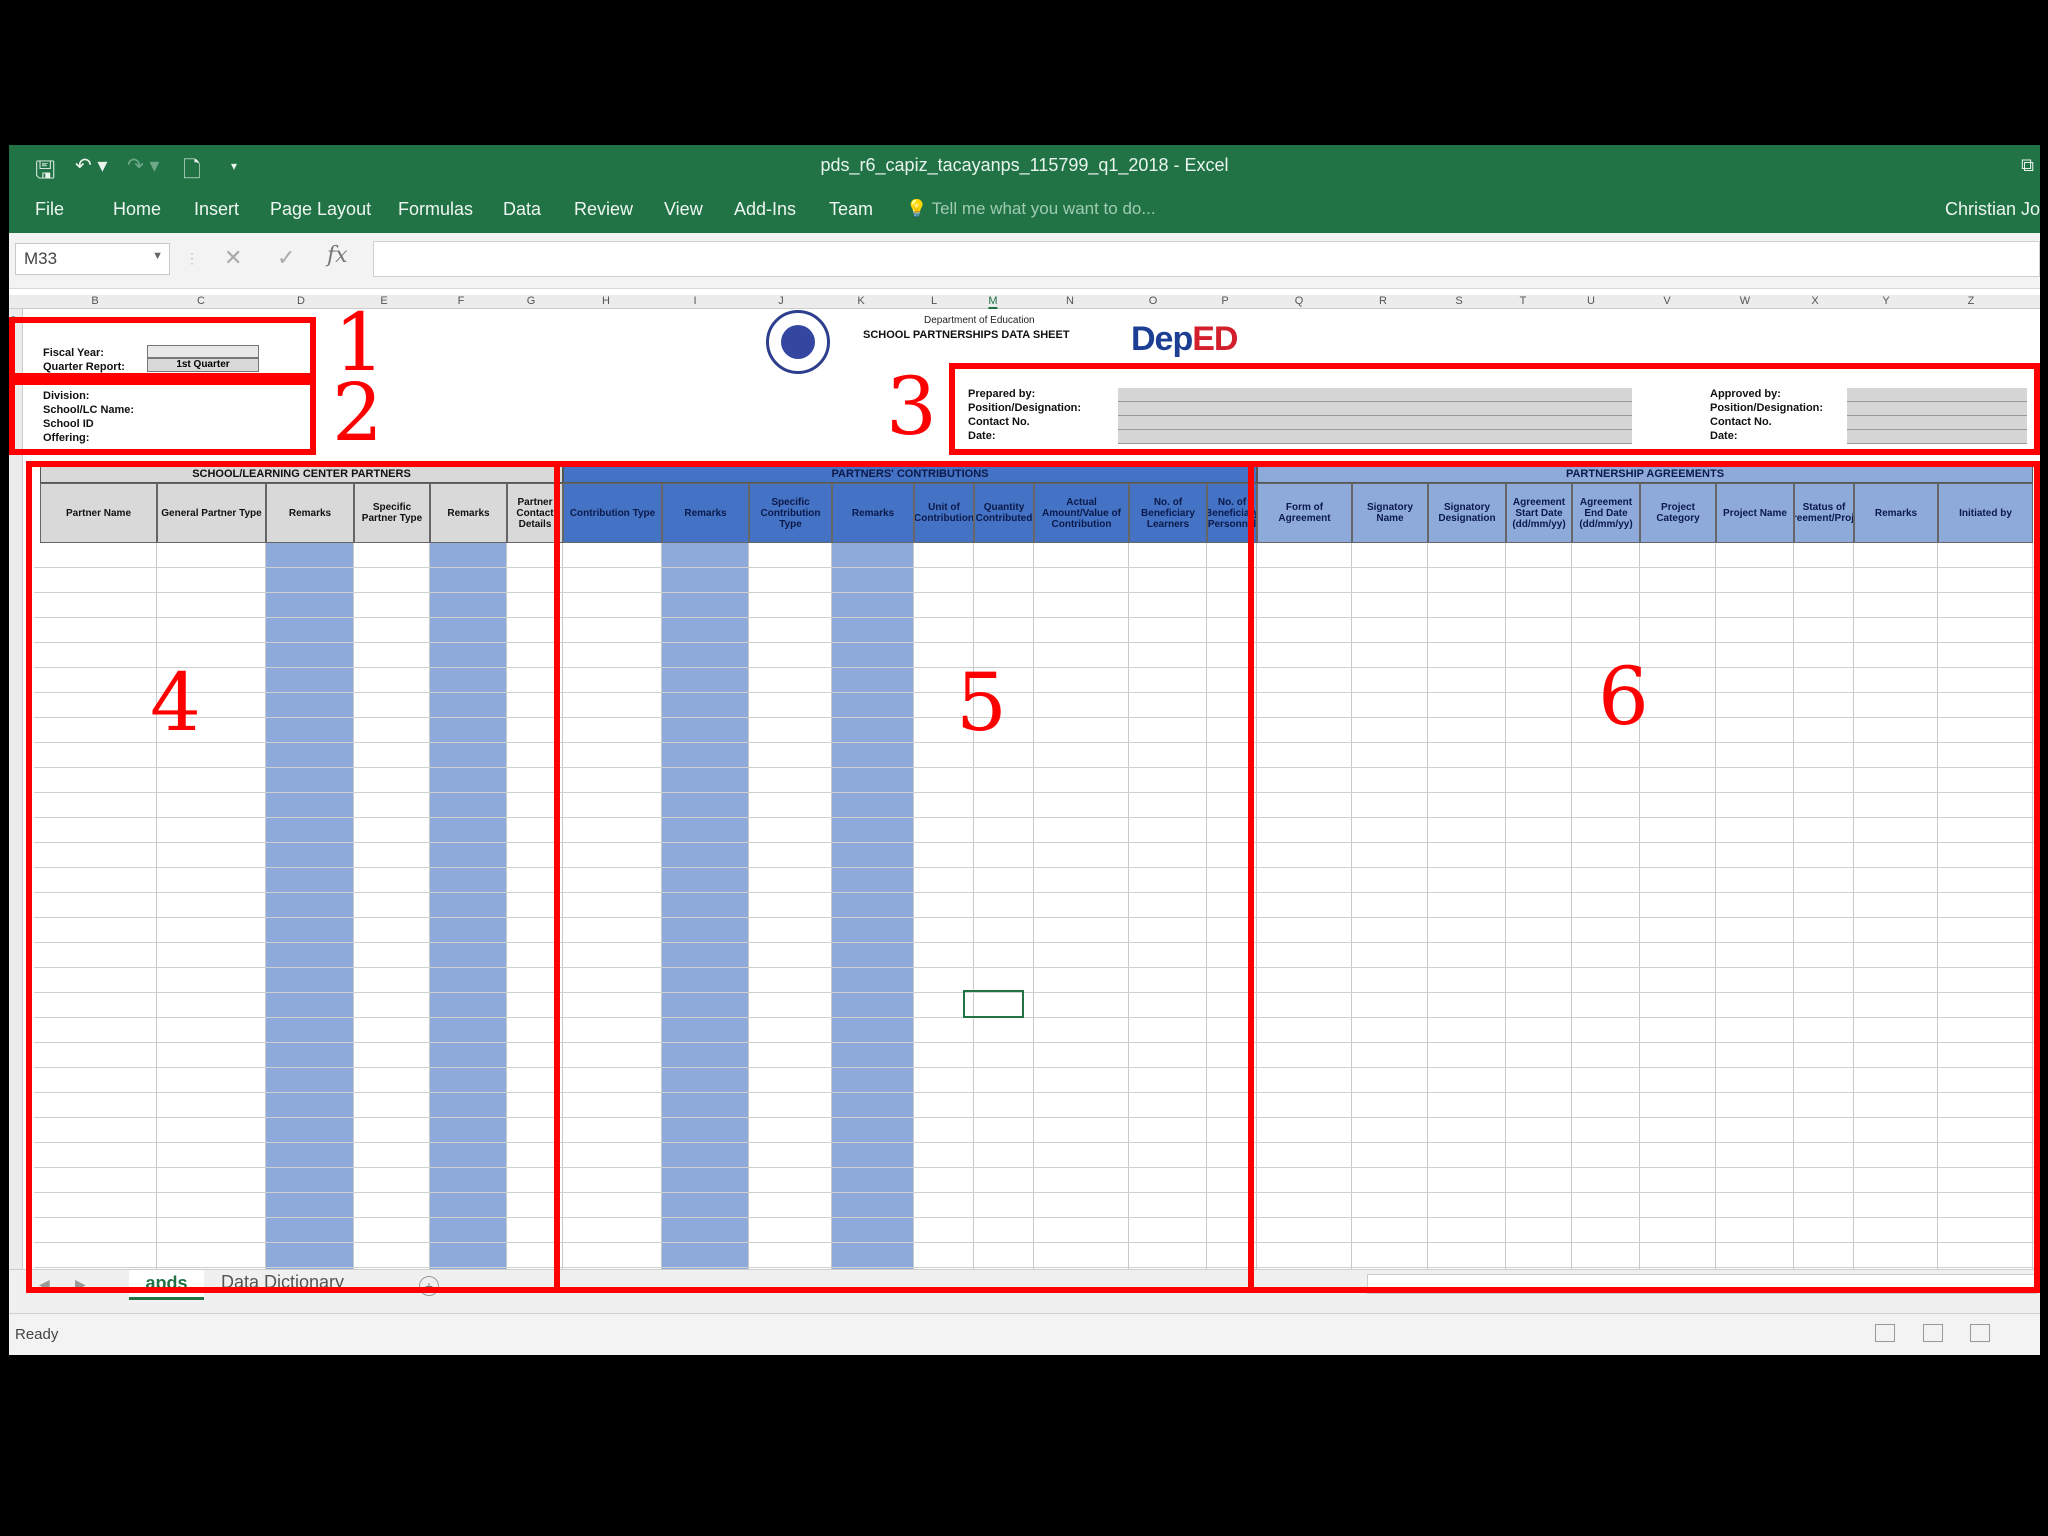 Image resolution: width=2048 pixels, height=1536 pixels. I want to click on more-options-icon: ⋮, so click(192, 258).